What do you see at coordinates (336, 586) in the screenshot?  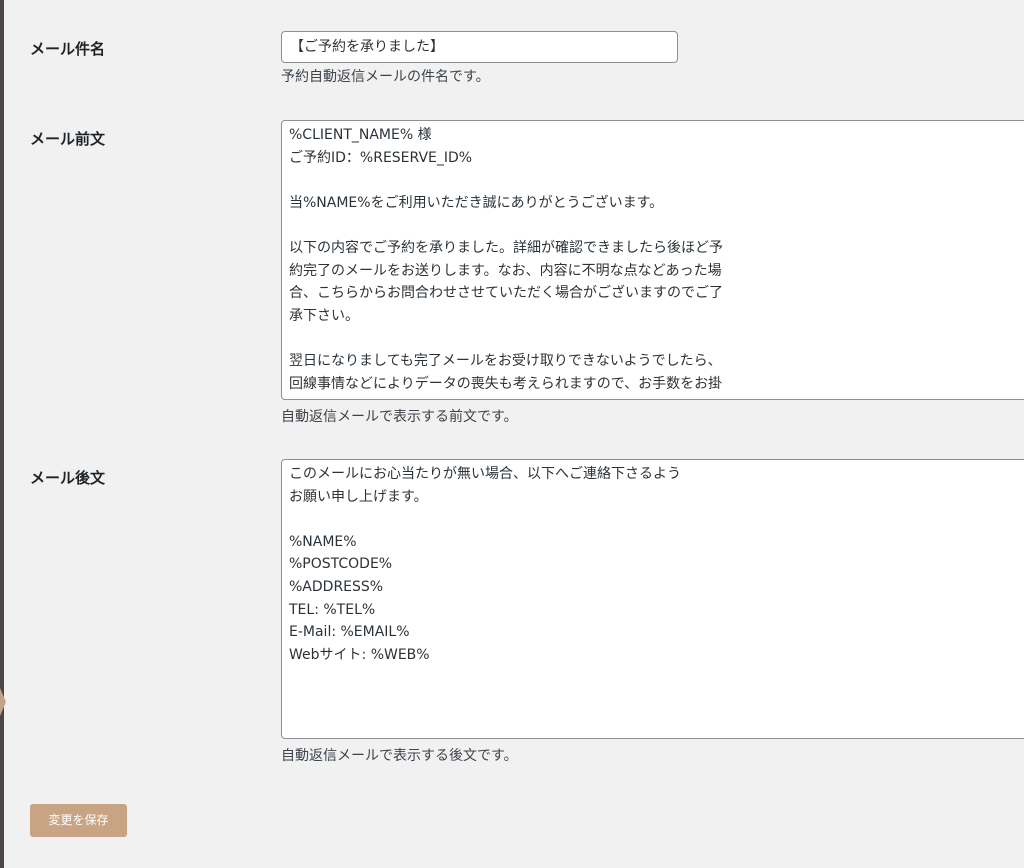 I see `textarea-line: %ADDRESS%` at bounding box center [336, 586].